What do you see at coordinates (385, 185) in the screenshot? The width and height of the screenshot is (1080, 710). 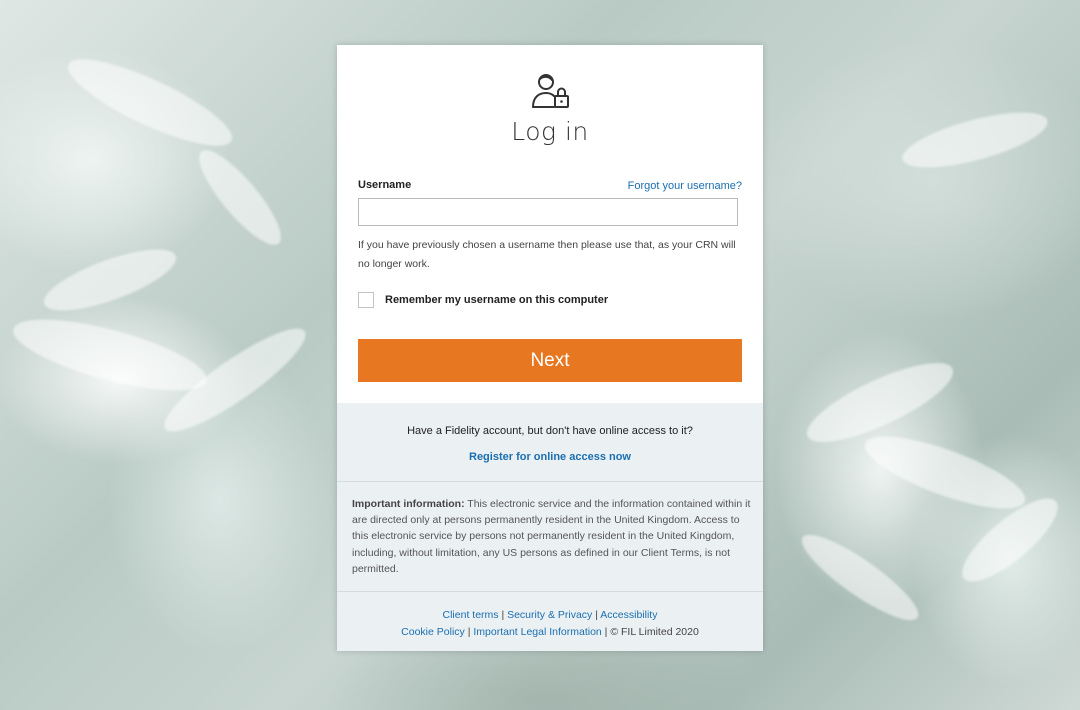 I see `username-label: Username` at bounding box center [385, 185].